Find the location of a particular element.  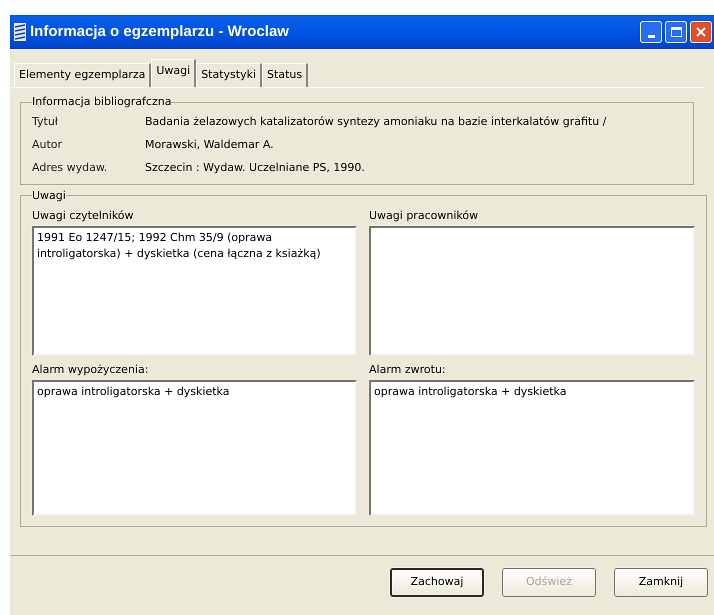

app-icon is located at coordinates (20, 32).